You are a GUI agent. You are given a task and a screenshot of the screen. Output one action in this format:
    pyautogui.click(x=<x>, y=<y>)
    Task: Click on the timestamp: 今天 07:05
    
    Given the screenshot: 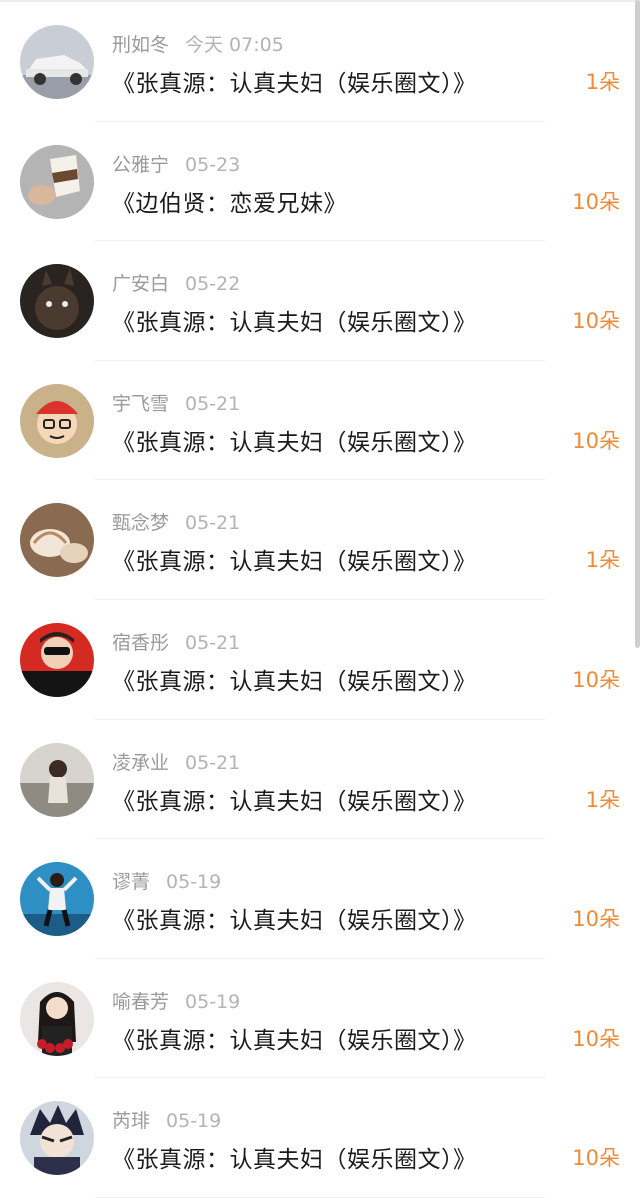 What is the action you would take?
    pyautogui.click(x=234, y=45)
    